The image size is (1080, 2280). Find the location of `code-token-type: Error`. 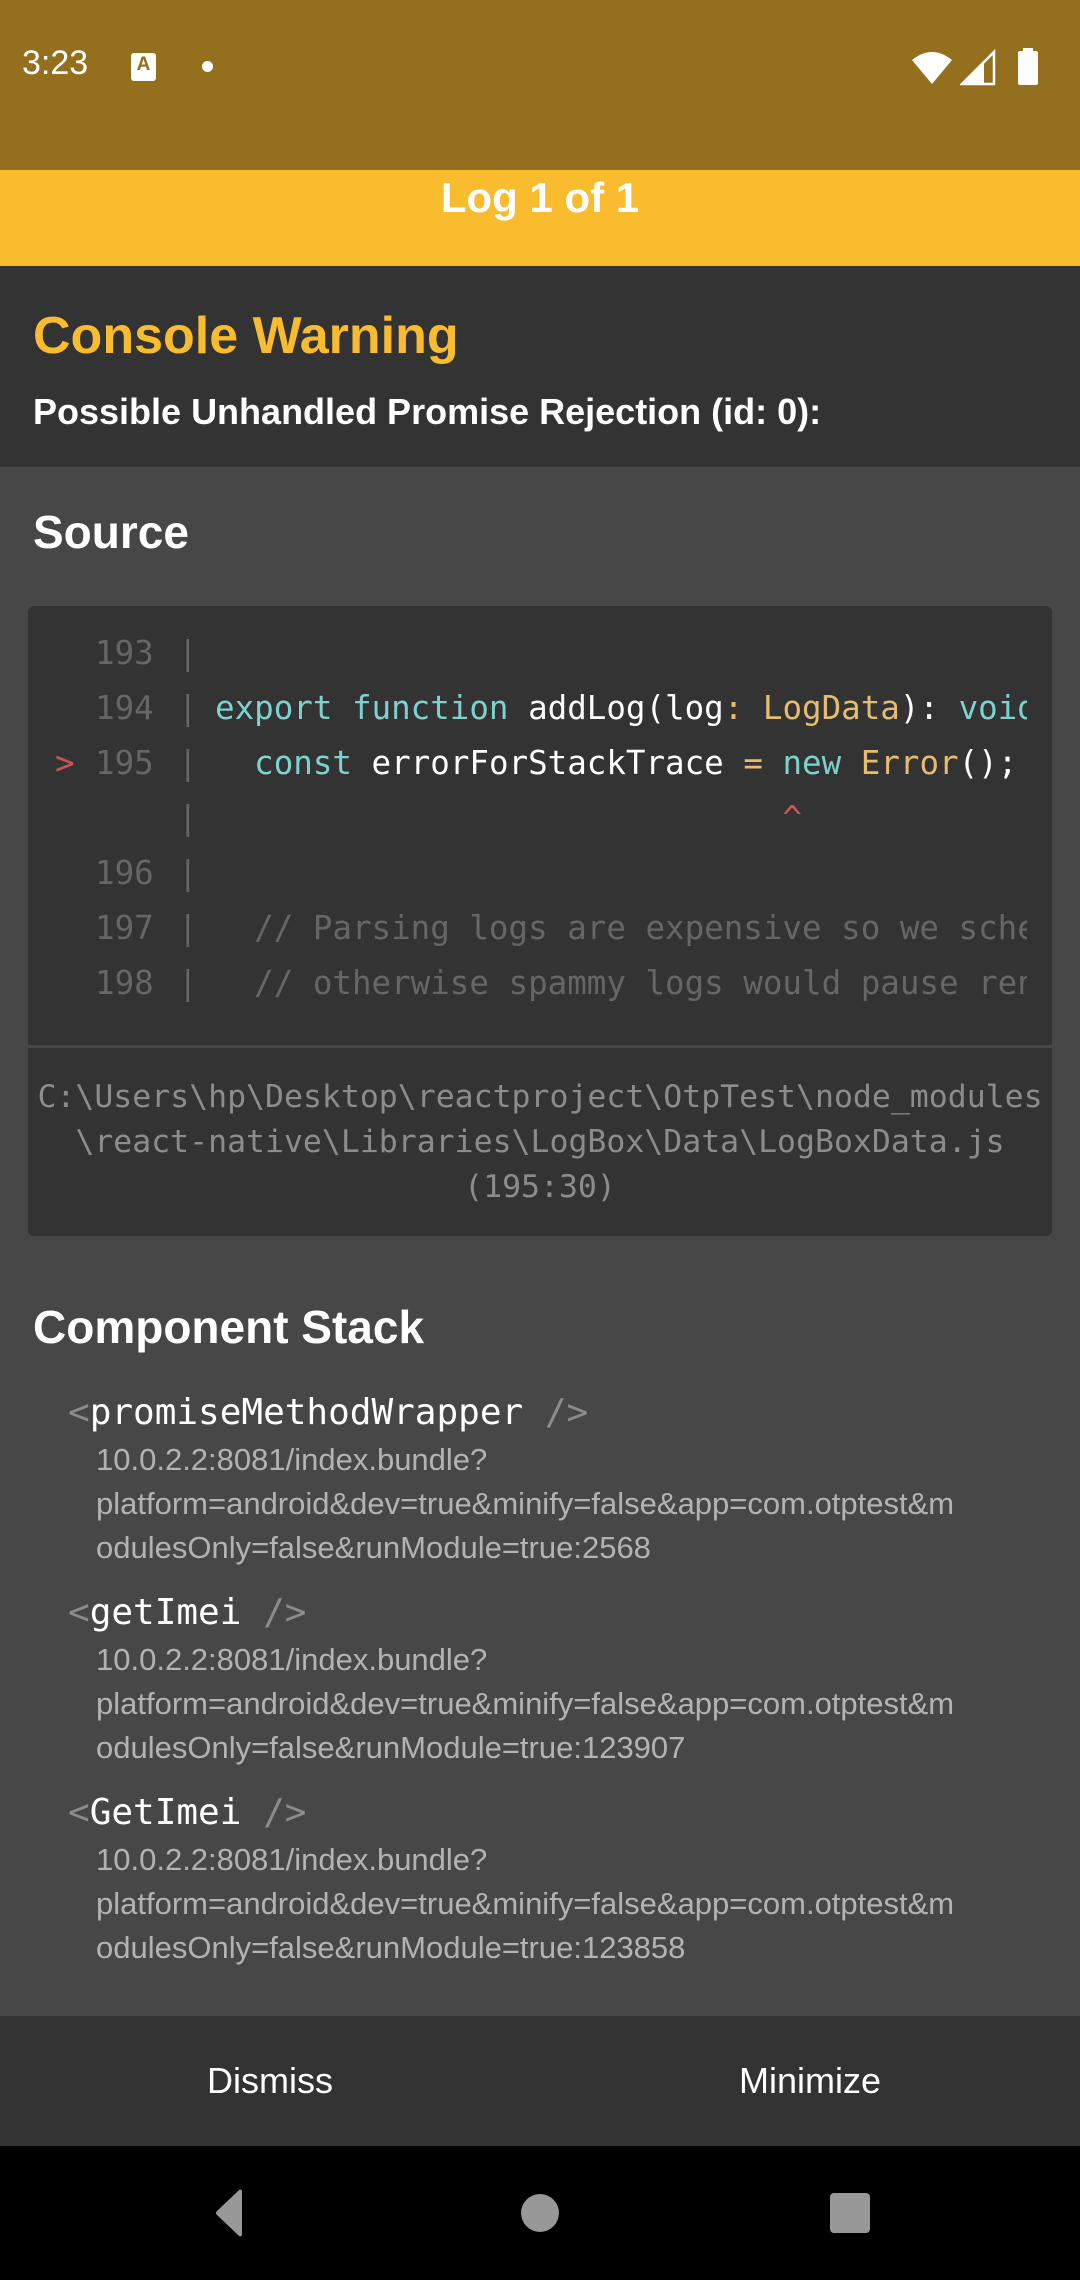

code-token-type: Error is located at coordinates (909, 763).